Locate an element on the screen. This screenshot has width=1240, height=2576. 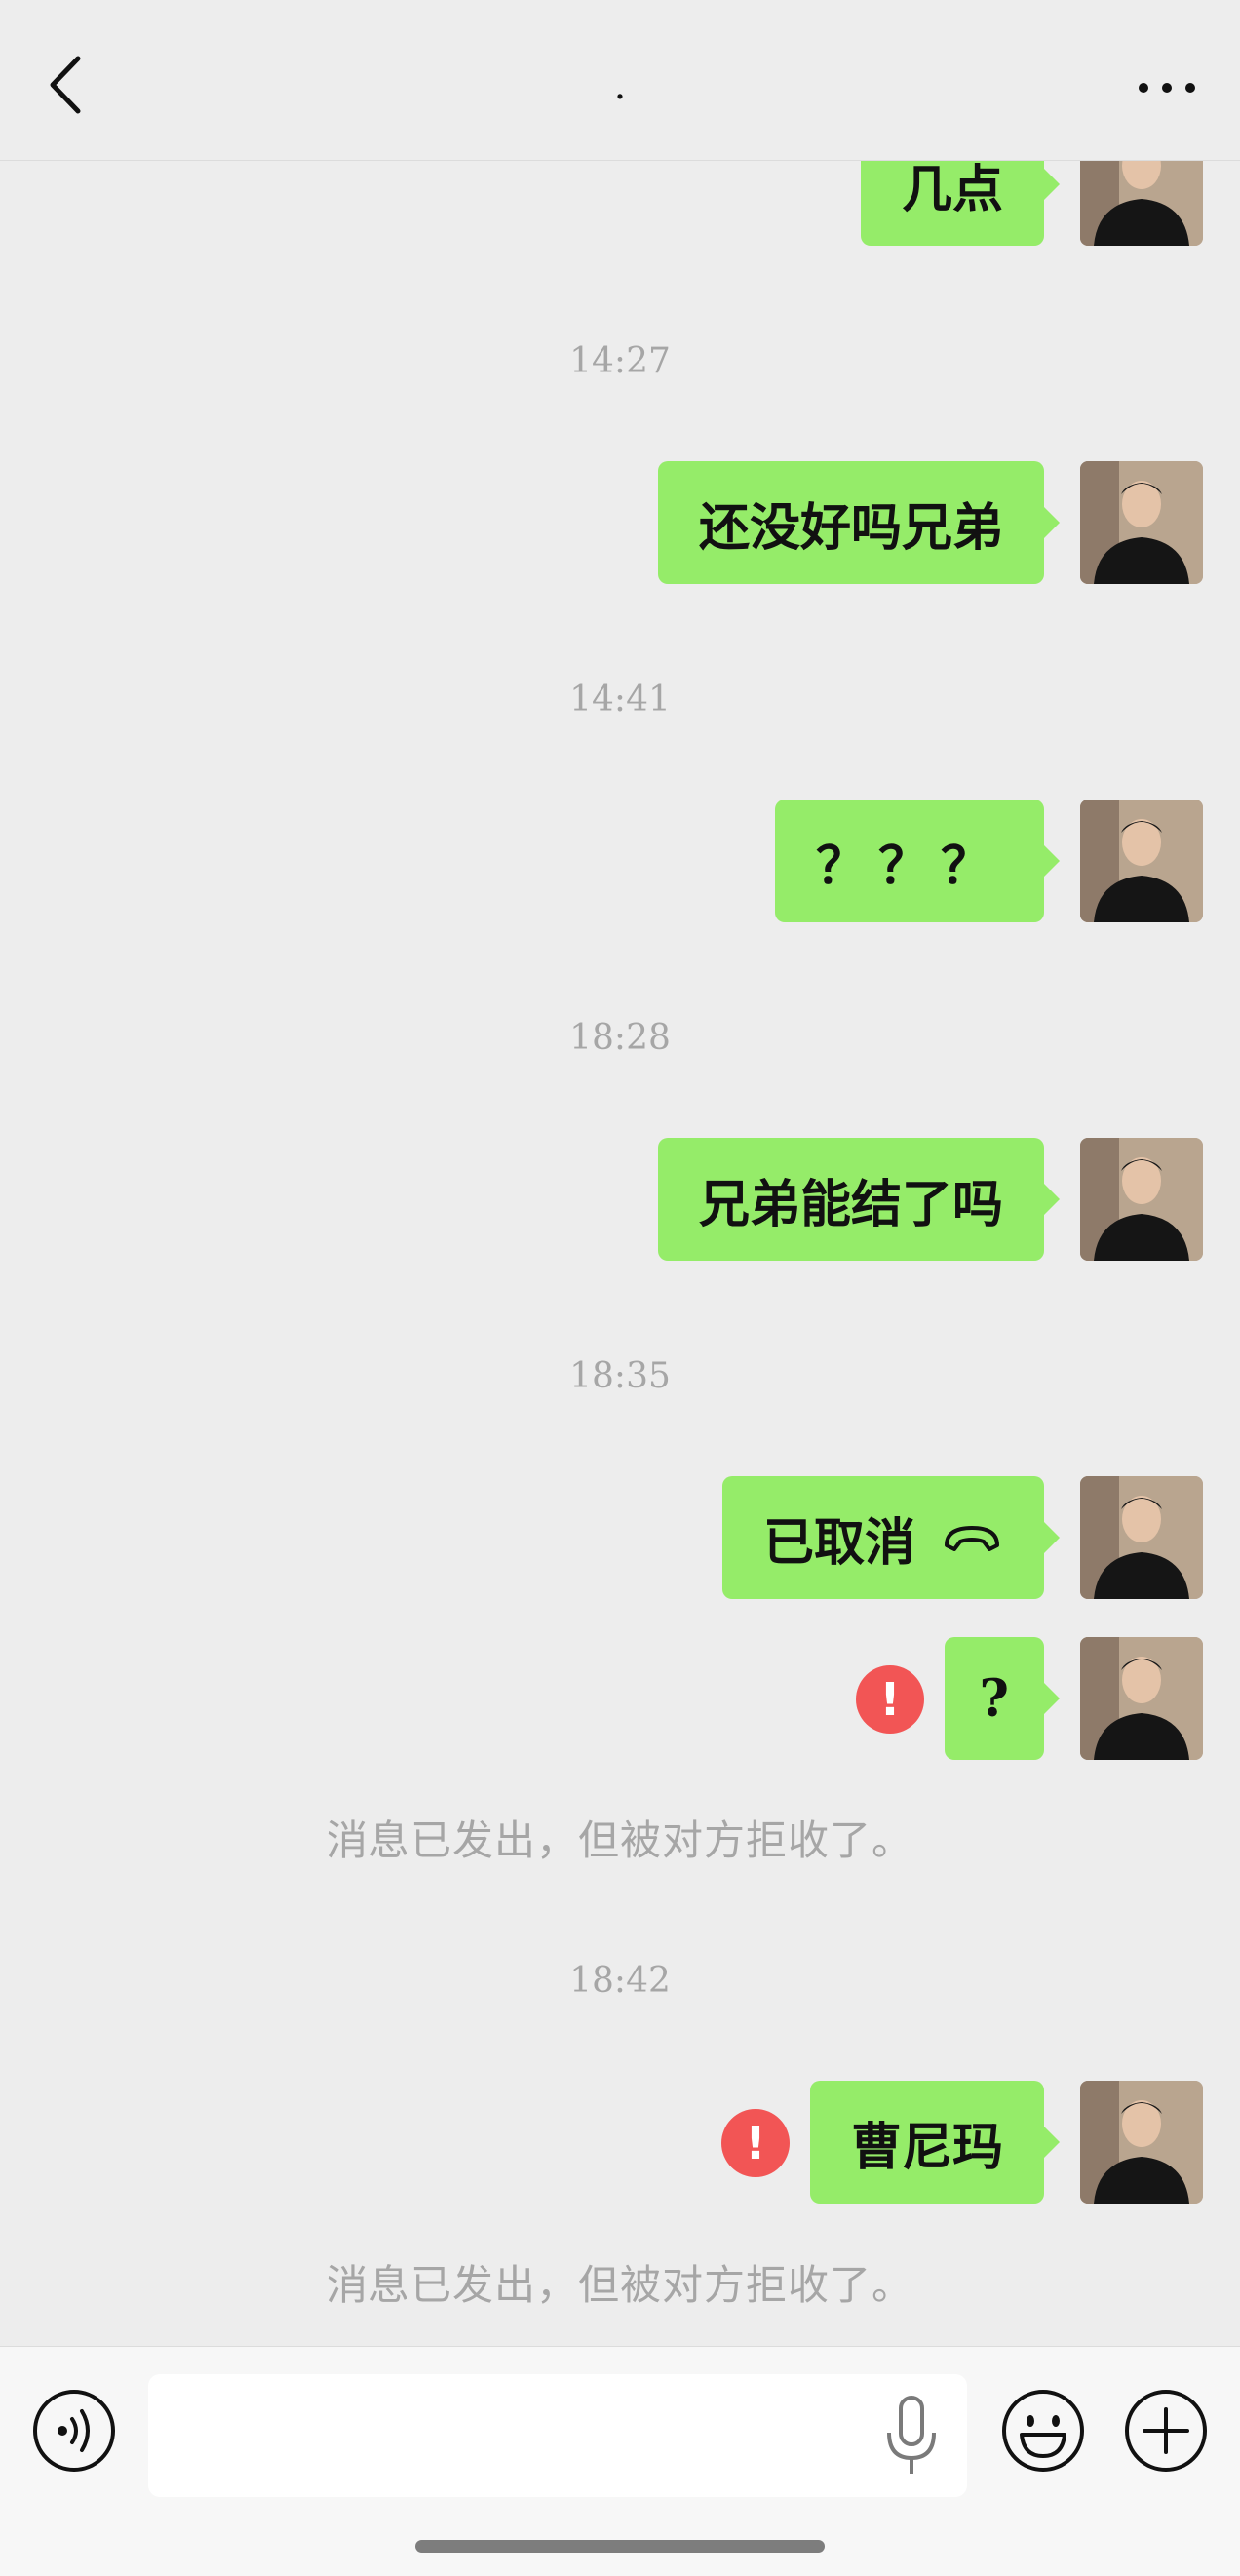
plus-icon is located at coordinates (1166, 2431).